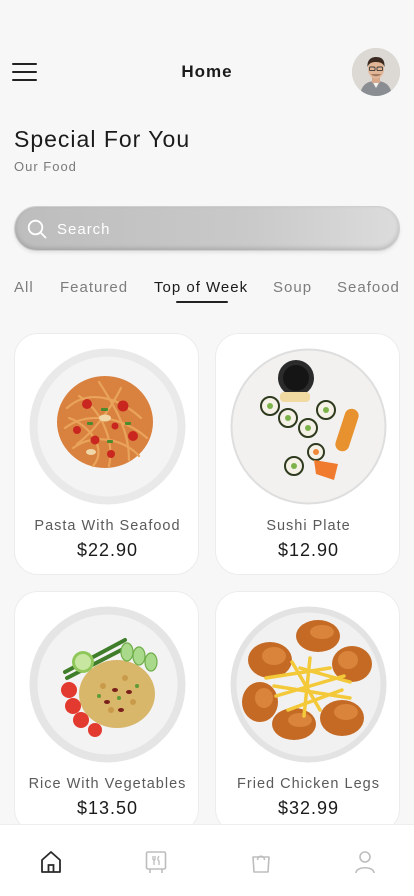 This screenshot has width=414, height=896. I want to click on food-card-chicken: Fried Chicken Legs $32.99, so click(307, 712).